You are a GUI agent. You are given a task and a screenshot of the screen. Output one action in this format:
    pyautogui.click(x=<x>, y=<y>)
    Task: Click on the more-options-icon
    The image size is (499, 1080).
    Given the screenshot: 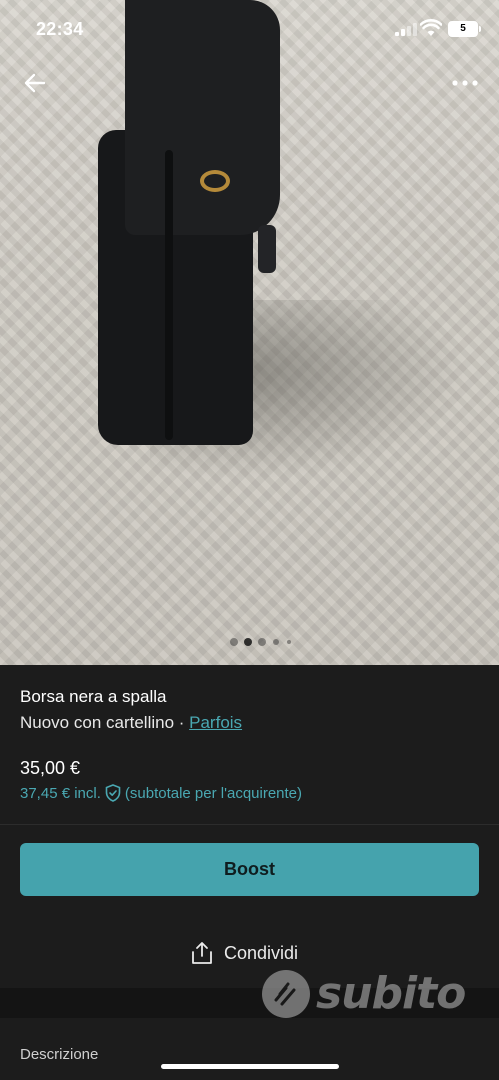 What is the action you would take?
    pyautogui.click(x=465, y=83)
    